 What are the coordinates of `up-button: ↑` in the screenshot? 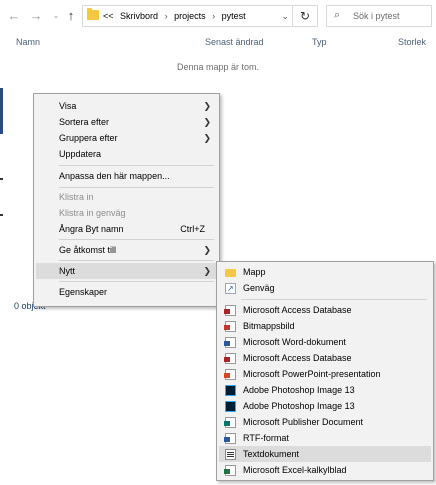 It's located at (71, 16).